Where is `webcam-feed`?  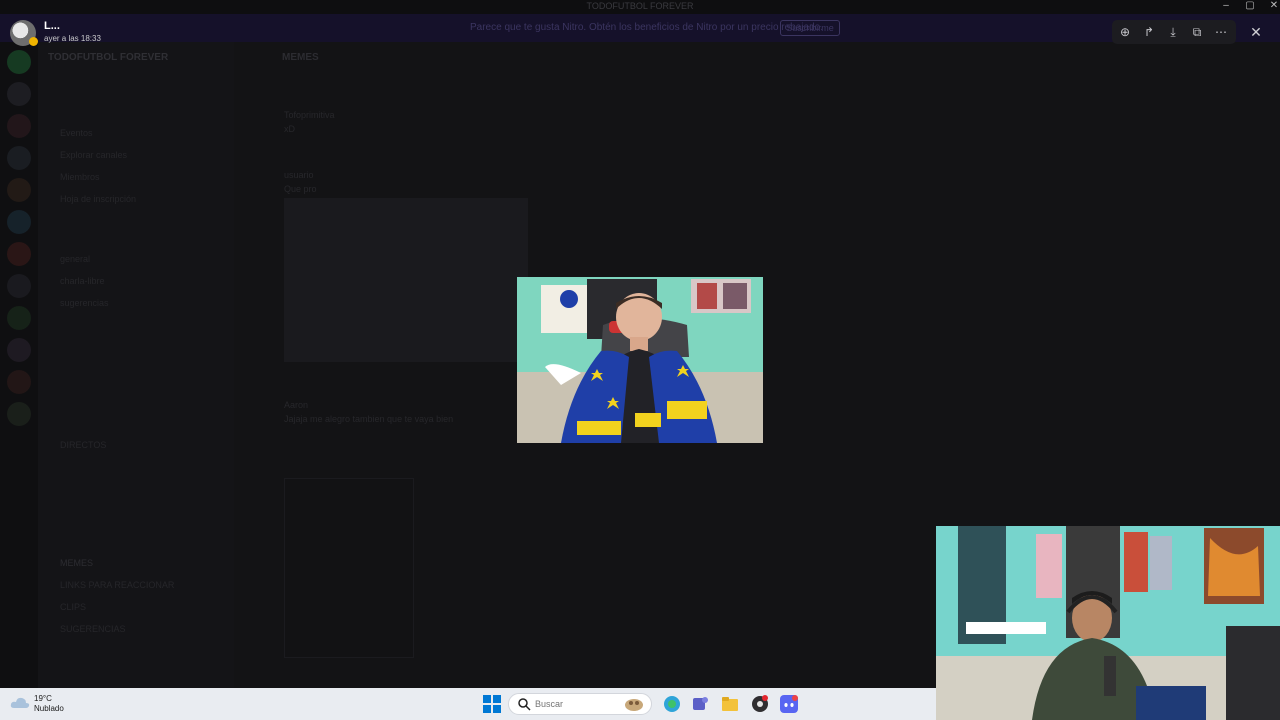
webcam-feed is located at coordinates (1108, 623).